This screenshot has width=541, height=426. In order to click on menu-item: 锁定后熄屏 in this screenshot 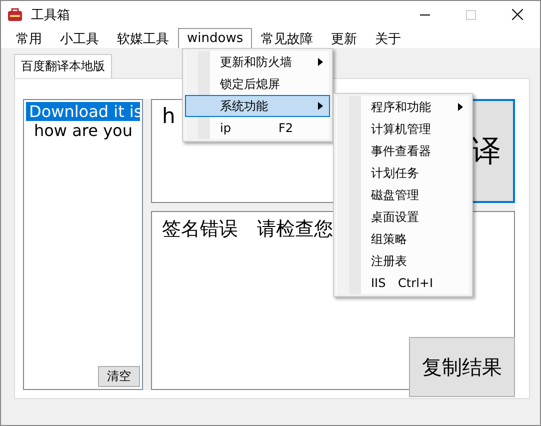, I will do `click(257, 84)`.